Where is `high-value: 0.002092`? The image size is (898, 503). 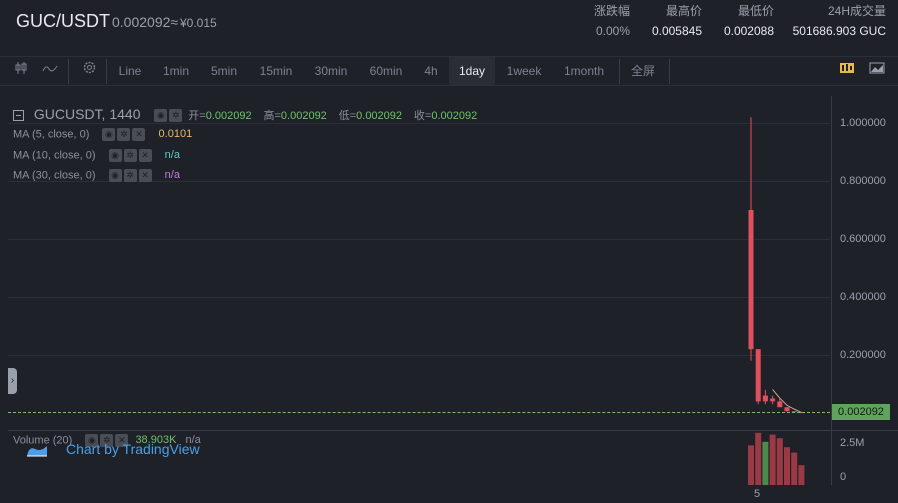
high-value: 0.002092 is located at coordinates (303, 116).